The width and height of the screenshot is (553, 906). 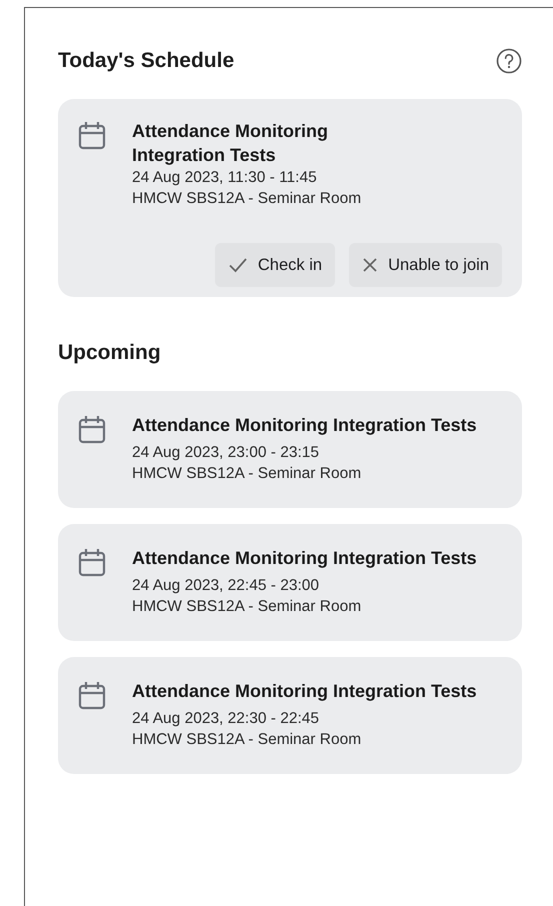 I want to click on check-in-button: Check in, so click(x=275, y=265).